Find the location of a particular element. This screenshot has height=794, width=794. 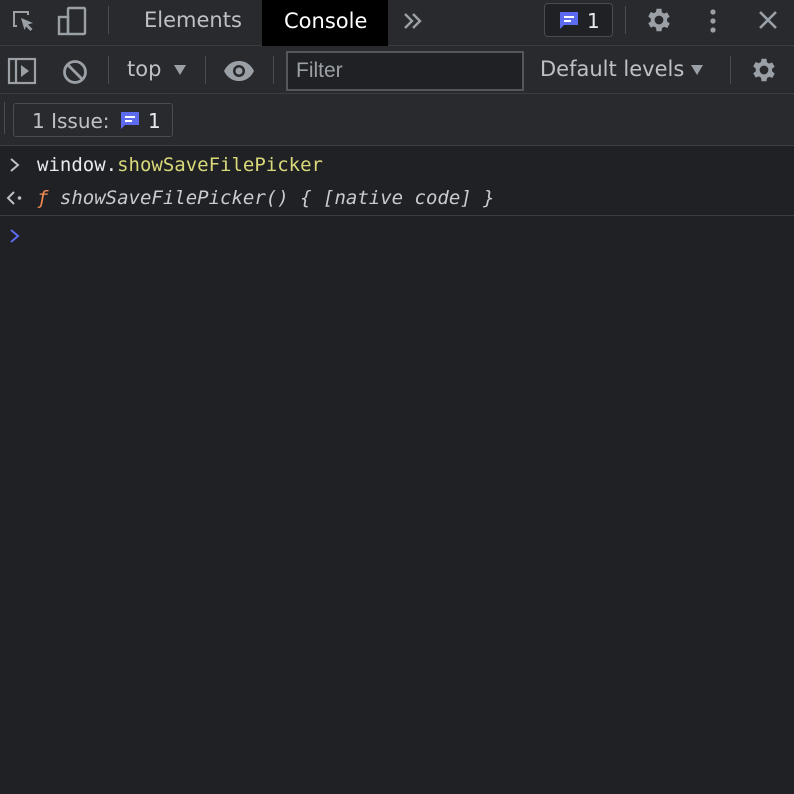

inspect-icon is located at coordinates (24, 22).